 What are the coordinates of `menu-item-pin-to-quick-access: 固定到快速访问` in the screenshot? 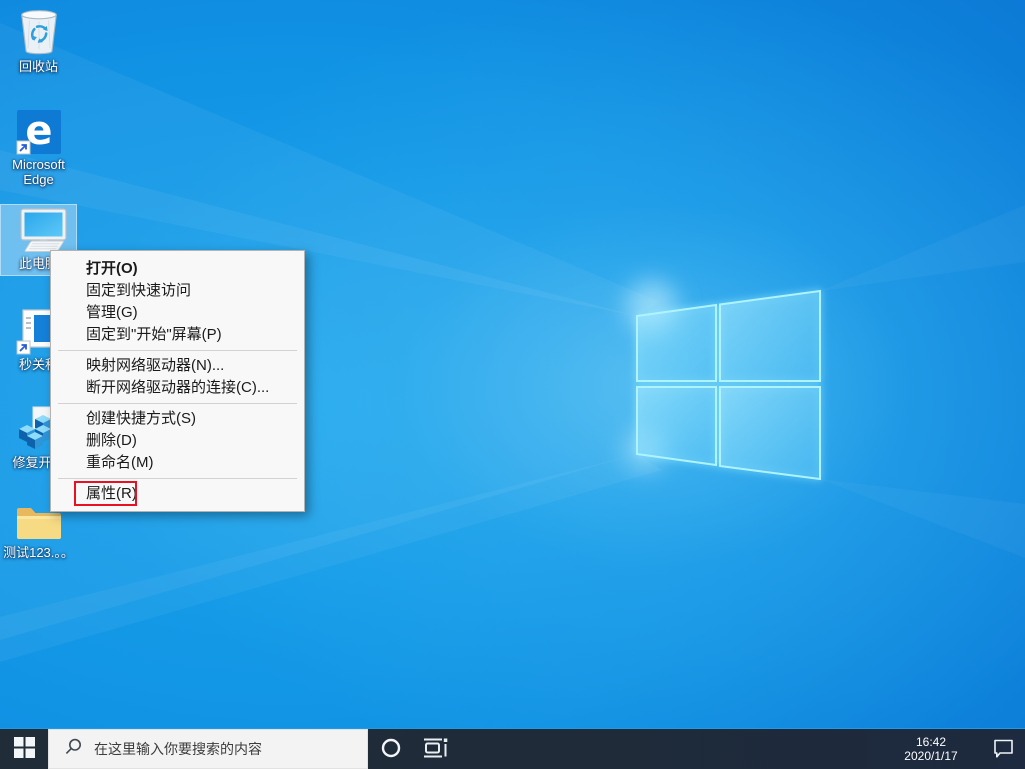 It's located at (177, 291).